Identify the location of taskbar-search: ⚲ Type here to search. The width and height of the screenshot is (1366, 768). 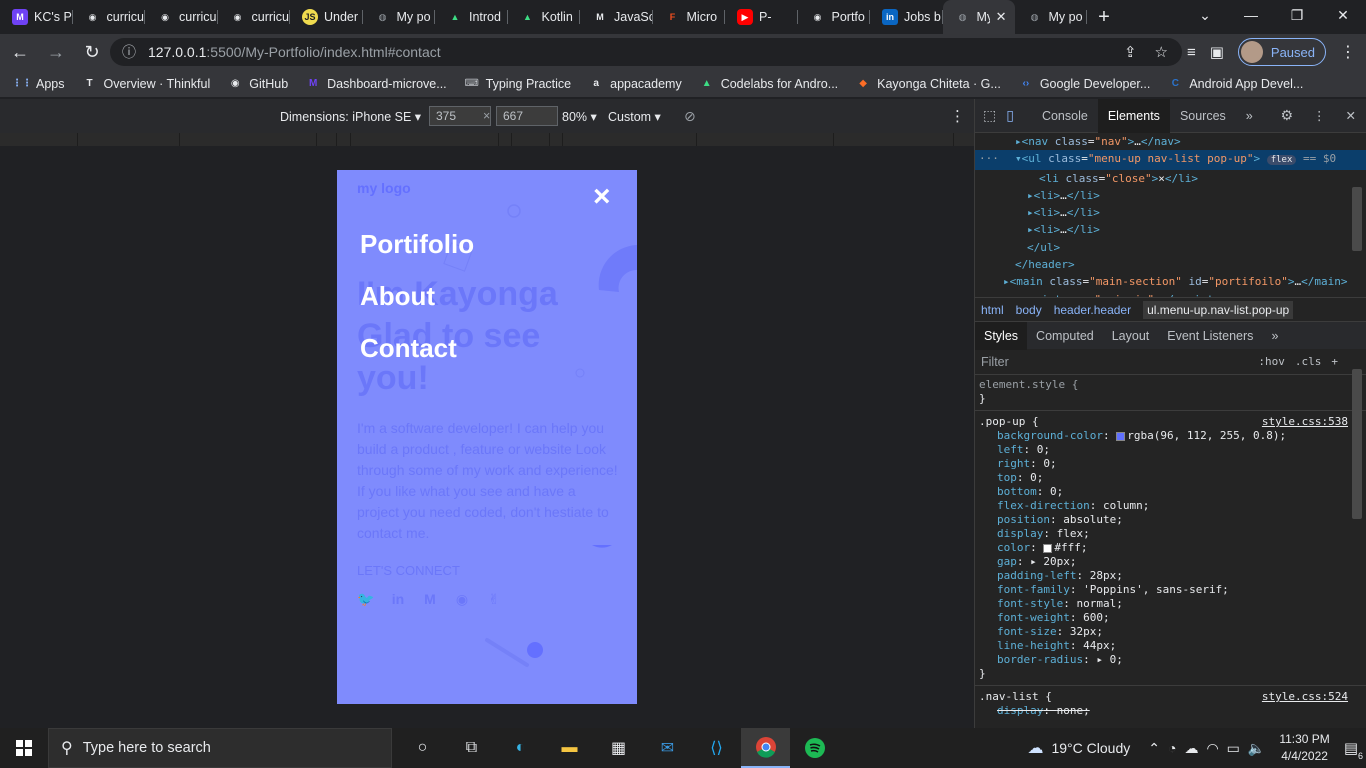
(220, 748).